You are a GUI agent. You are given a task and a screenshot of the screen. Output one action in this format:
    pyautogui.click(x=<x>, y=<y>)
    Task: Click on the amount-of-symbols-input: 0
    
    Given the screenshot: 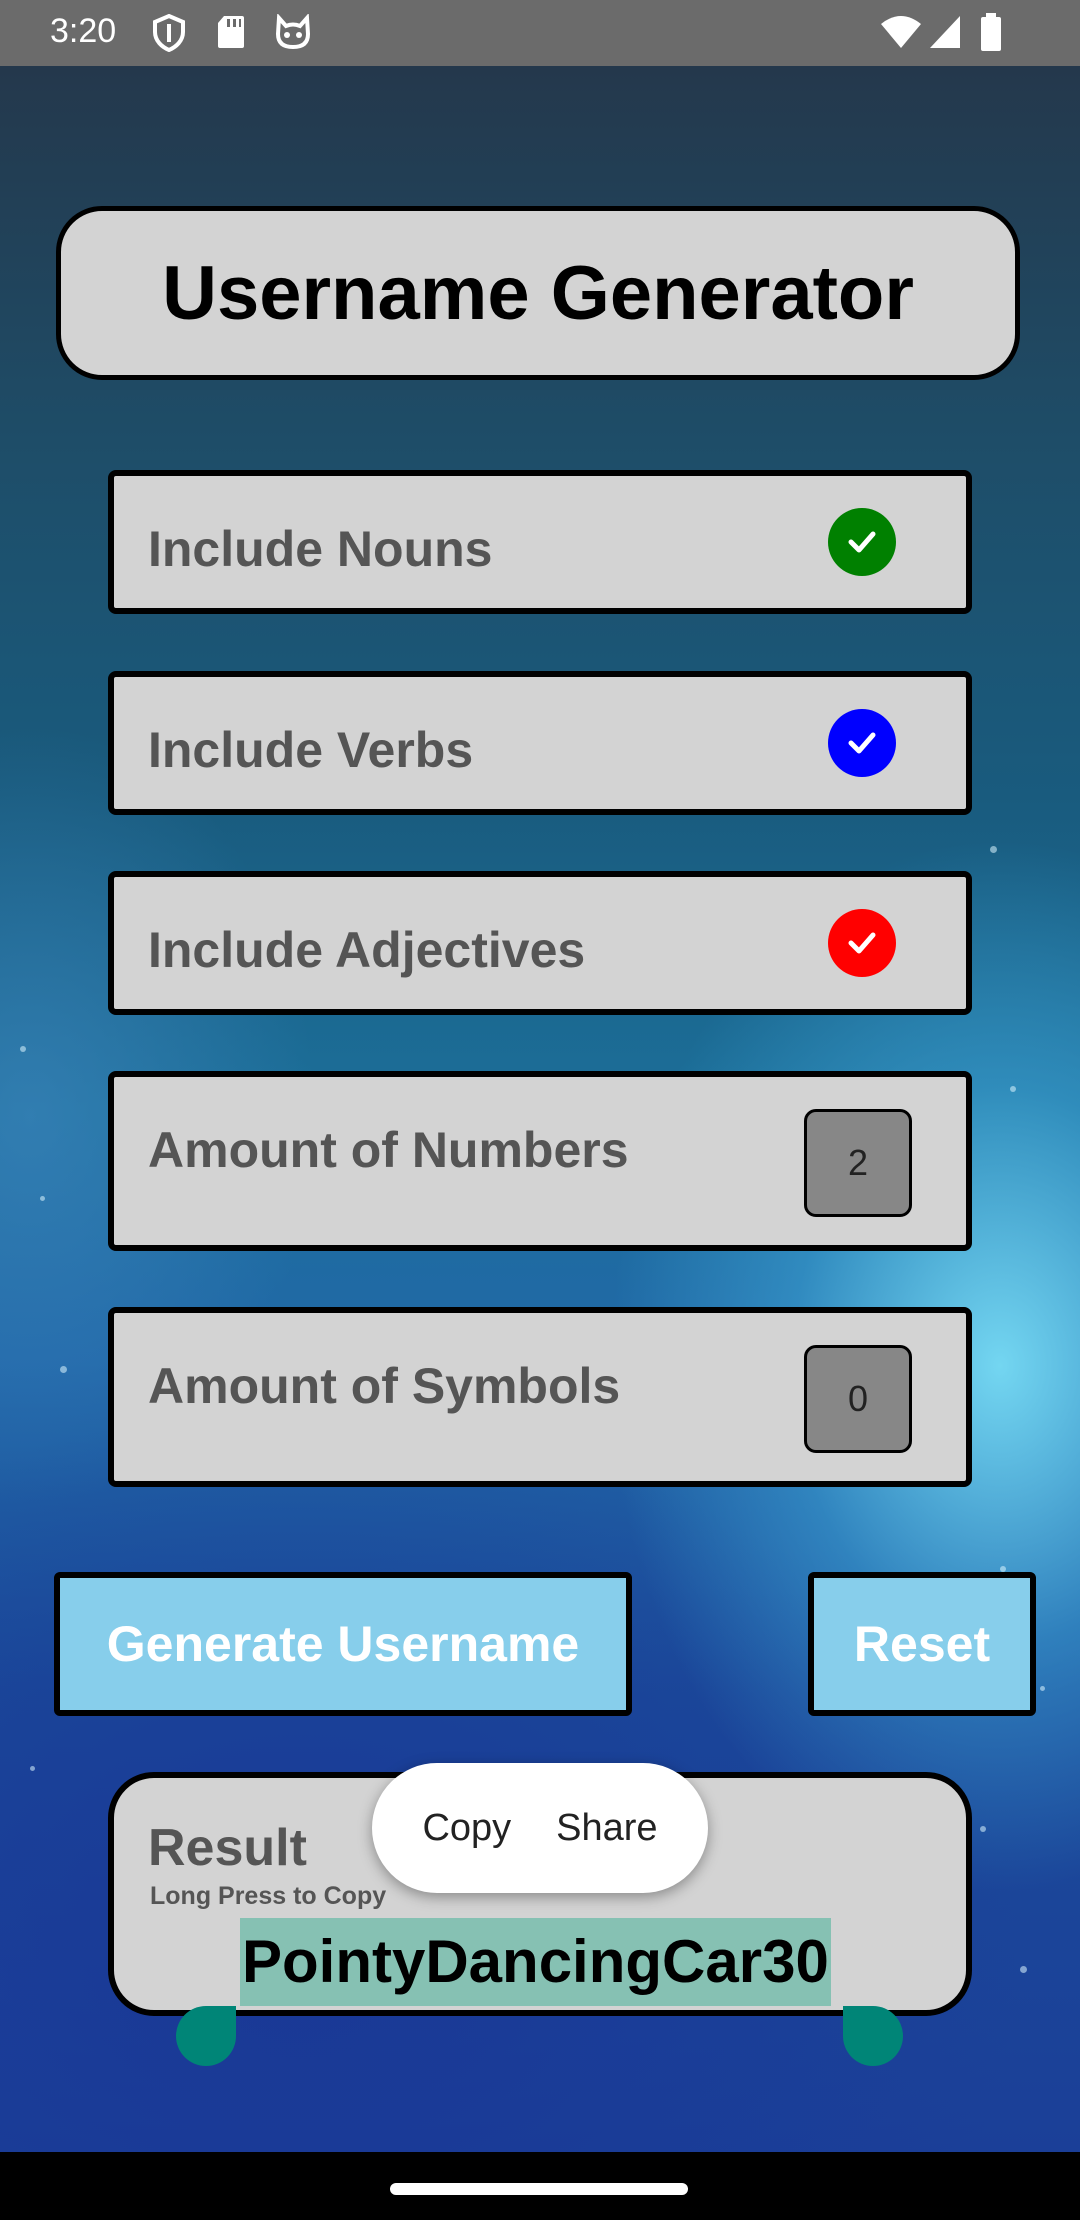 What is the action you would take?
    pyautogui.click(x=858, y=1399)
    